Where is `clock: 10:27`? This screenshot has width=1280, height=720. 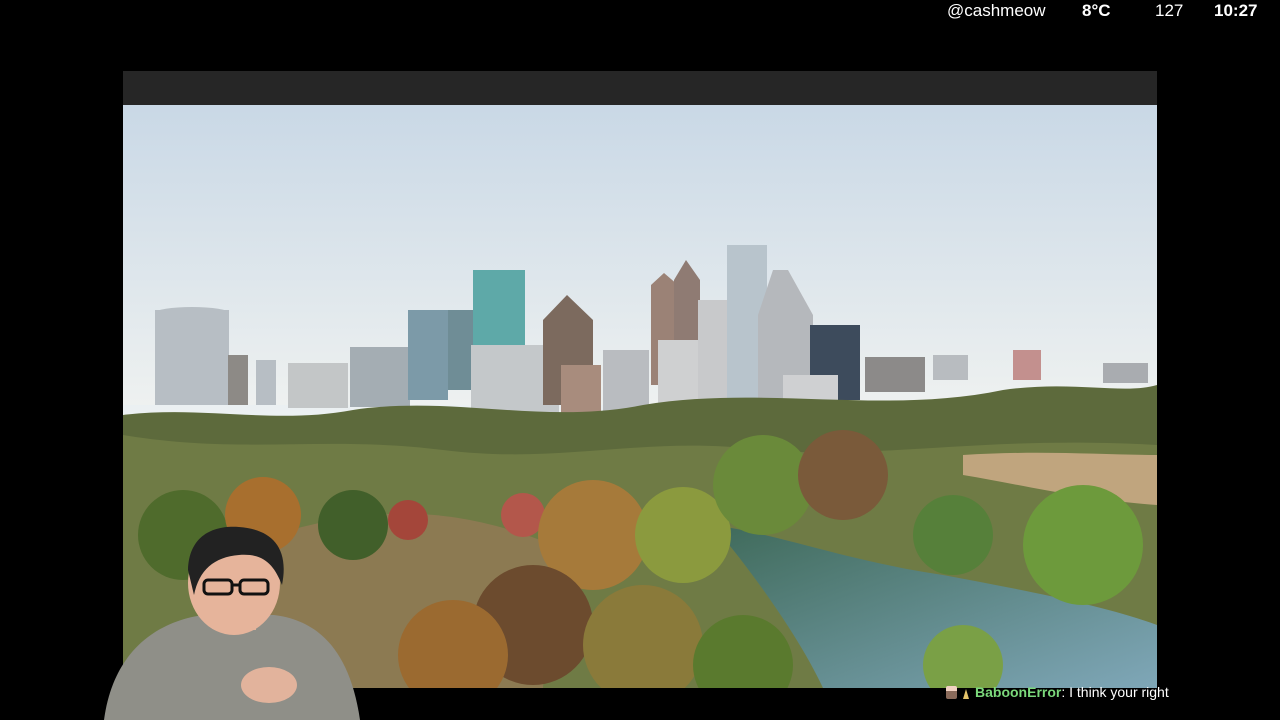 clock: 10:27 is located at coordinates (1236, 10).